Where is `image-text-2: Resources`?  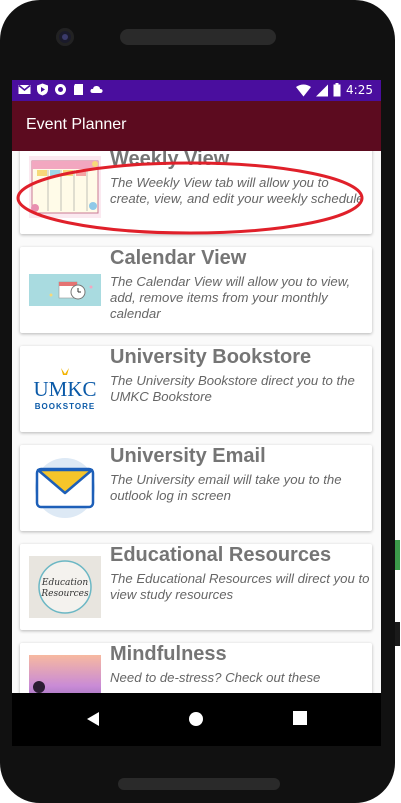 image-text-2: Resources is located at coordinates (64, 594).